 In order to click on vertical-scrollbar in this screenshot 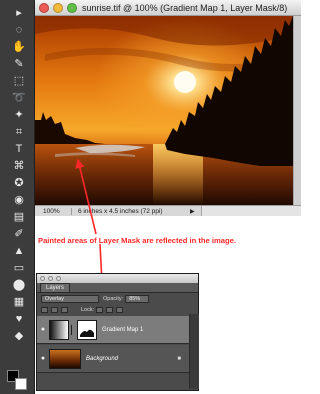, I will do `click(297, 110)`.